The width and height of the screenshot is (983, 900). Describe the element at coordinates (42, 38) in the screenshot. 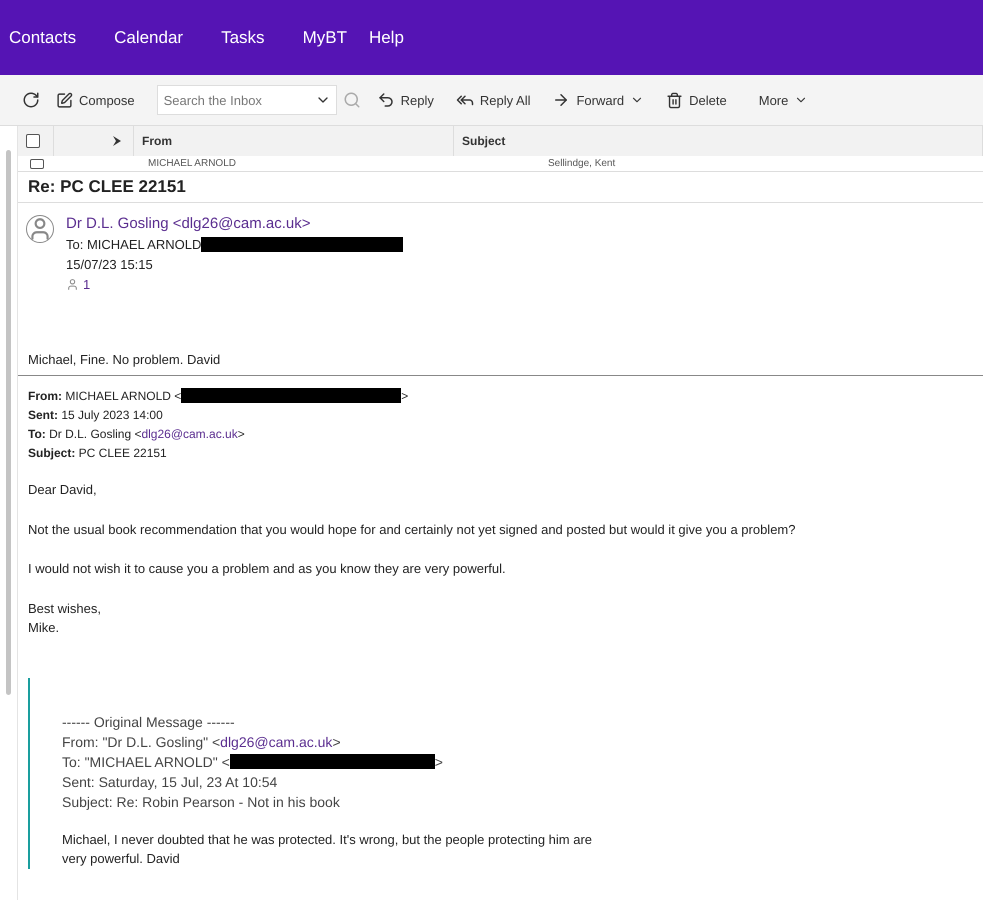

I see `nav-link: Contacts` at that location.